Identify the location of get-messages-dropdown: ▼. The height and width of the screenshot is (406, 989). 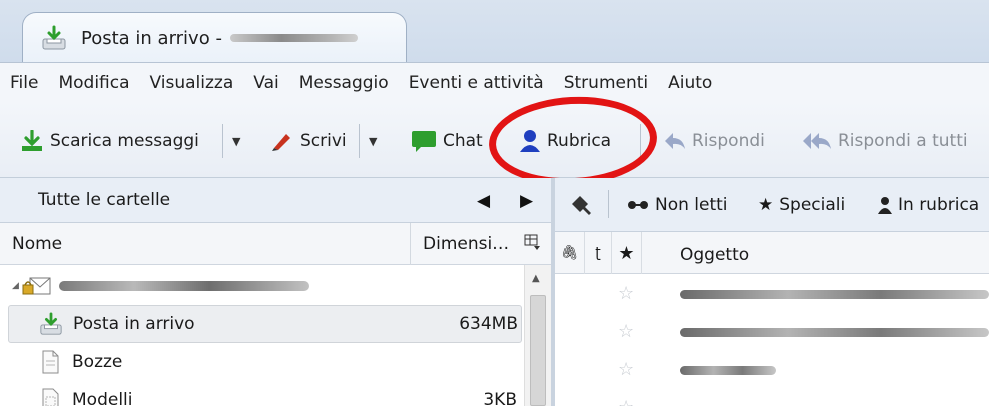
(236, 141).